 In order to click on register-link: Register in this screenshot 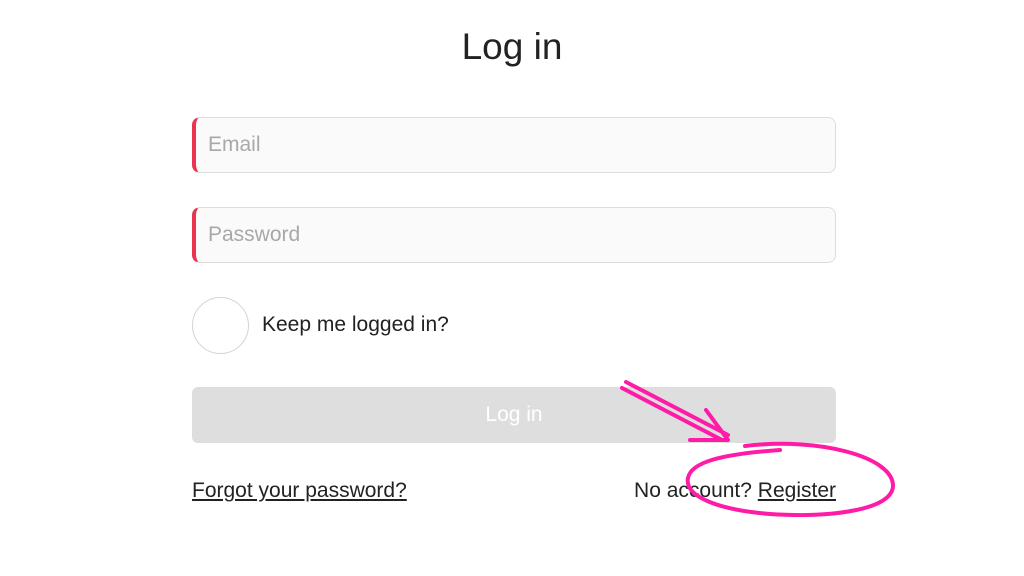, I will do `click(797, 490)`.